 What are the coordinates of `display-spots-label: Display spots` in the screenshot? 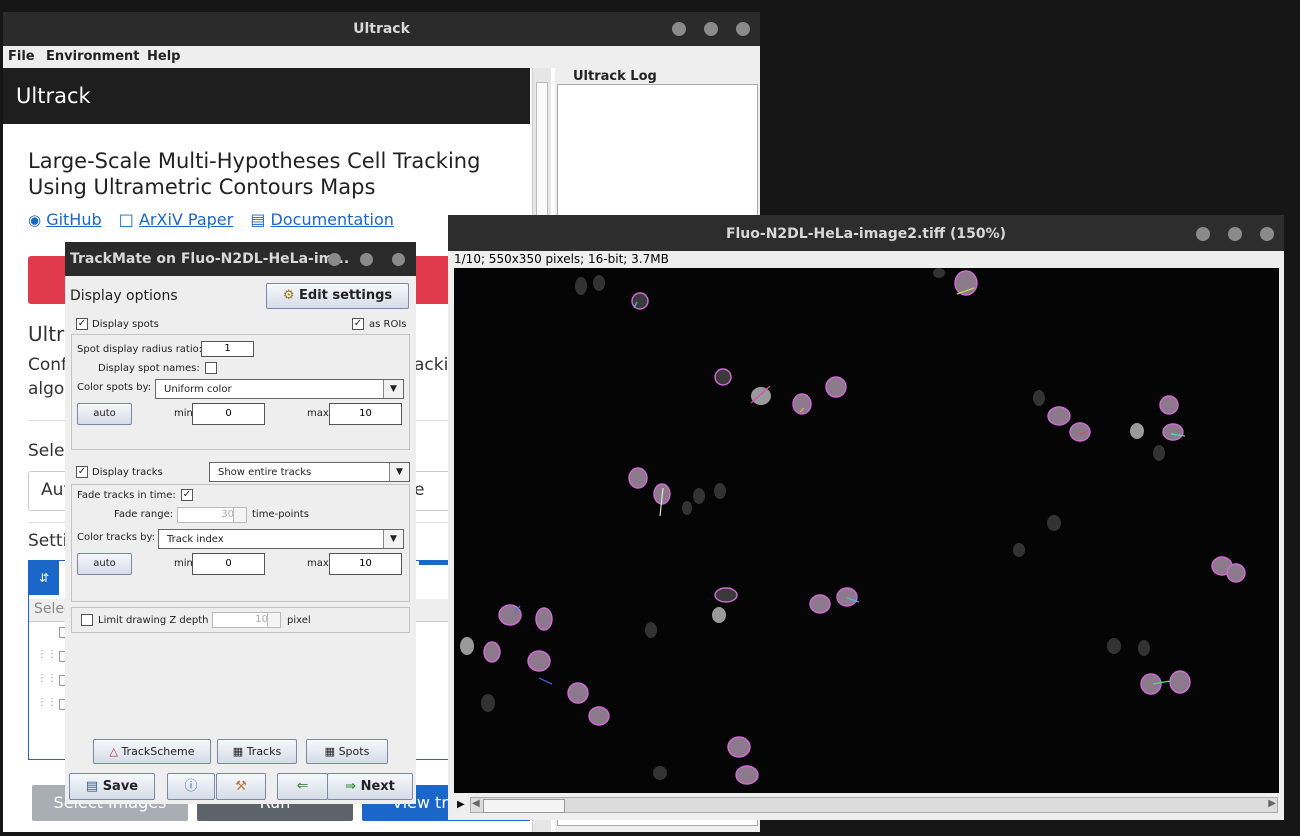 It's located at (125, 324).